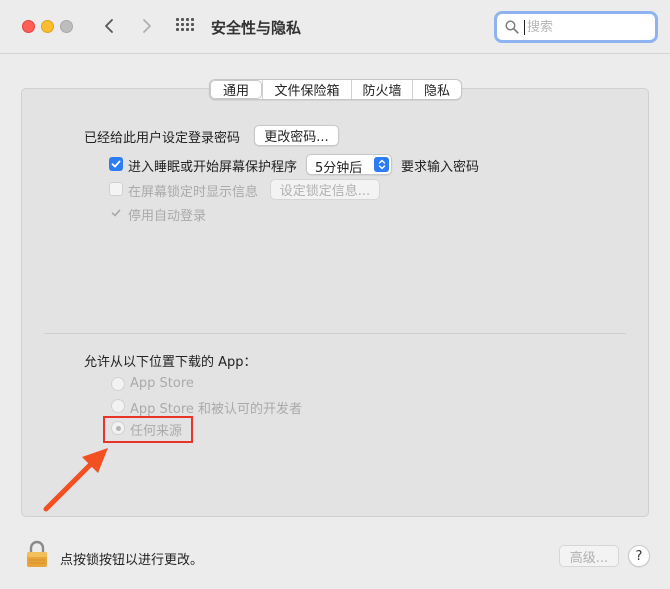  I want to click on forward-button, so click(147, 26).